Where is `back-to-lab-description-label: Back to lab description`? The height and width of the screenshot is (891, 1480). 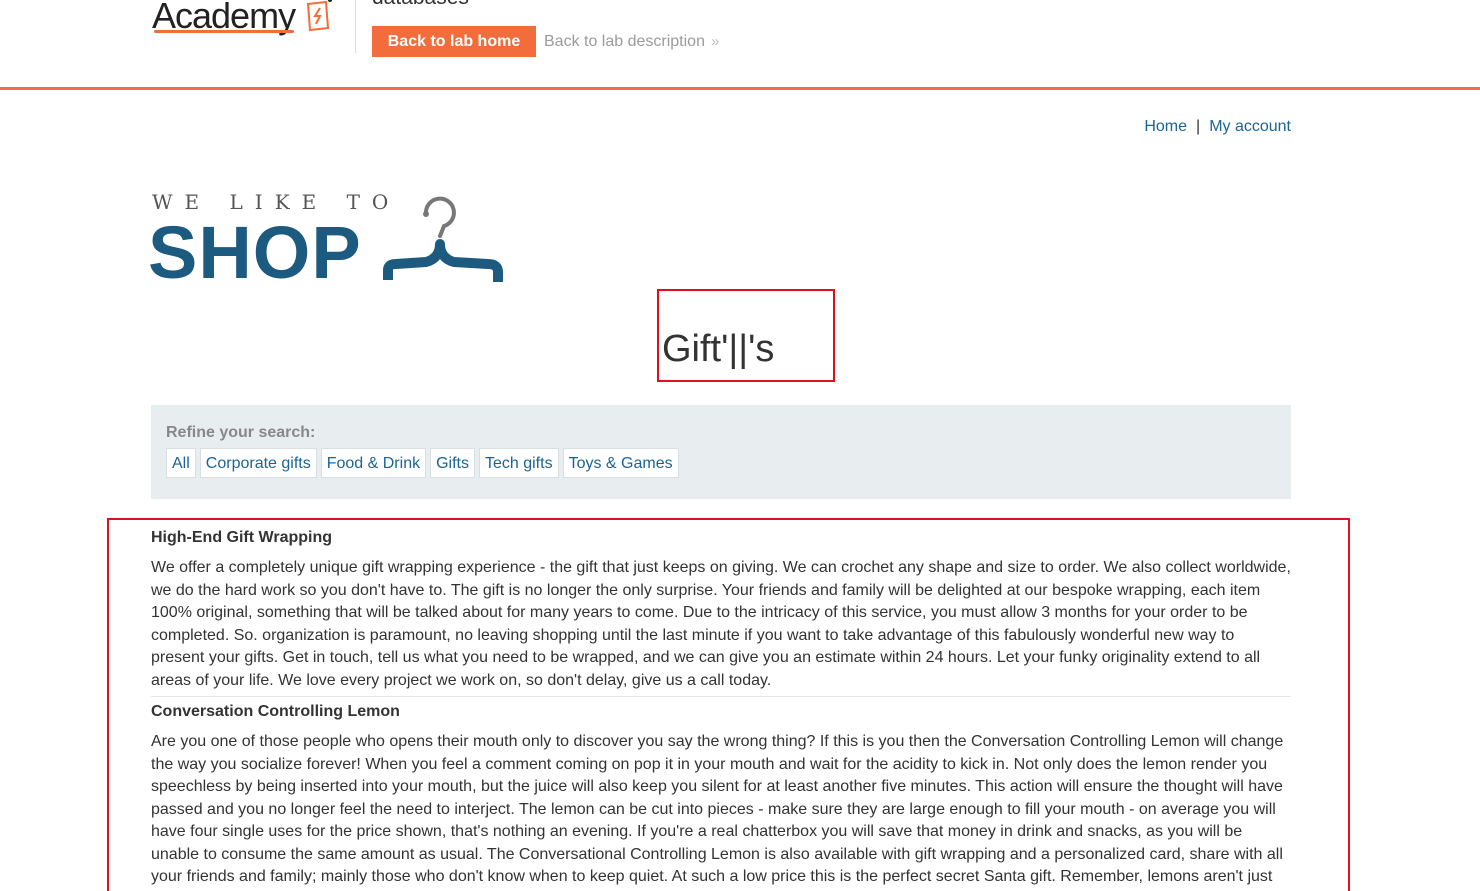 back-to-lab-description-label: Back to lab description is located at coordinates (624, 41).